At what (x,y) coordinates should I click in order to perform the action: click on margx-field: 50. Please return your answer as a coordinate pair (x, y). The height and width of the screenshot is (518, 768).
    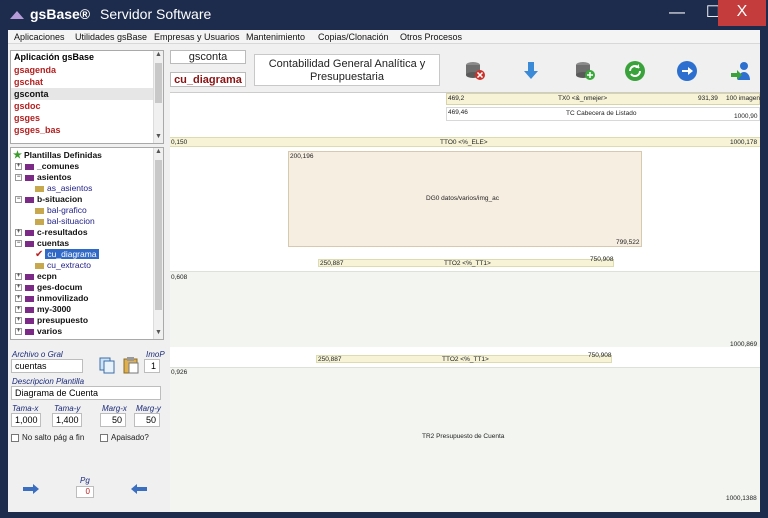
    Looking at the image, I should click on (113, 420).